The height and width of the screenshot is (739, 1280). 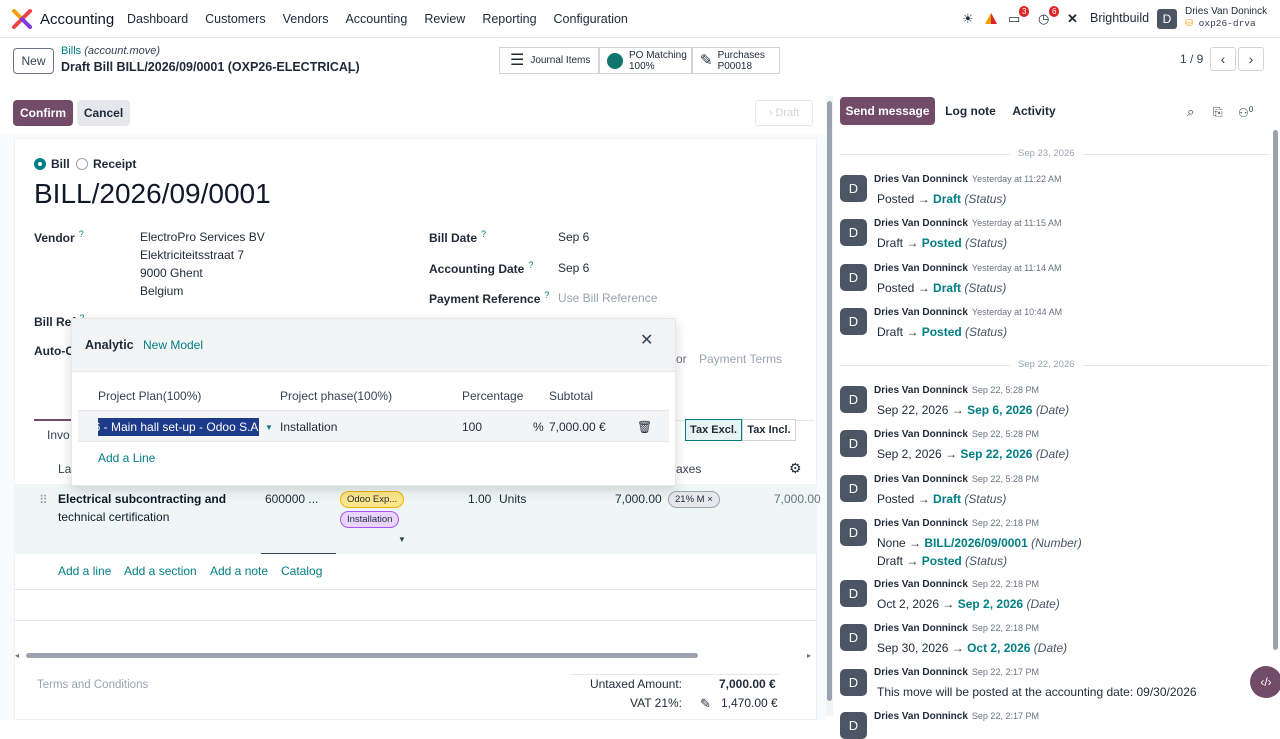 I want to click on line-uom: Units, so click(x=512, y=499).